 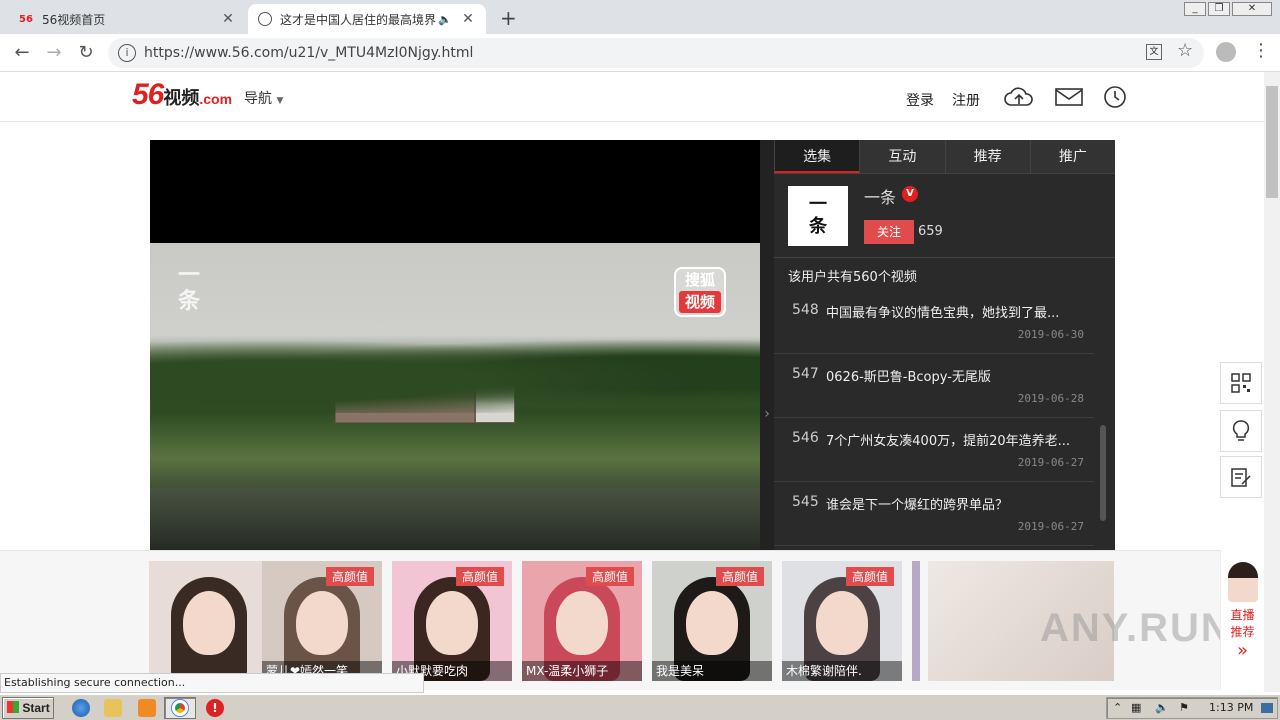 What do you see at coordinates (1252, 9) in the screenshot?
I see `close-window-button: ✕` at bounding box center [1252, 9].